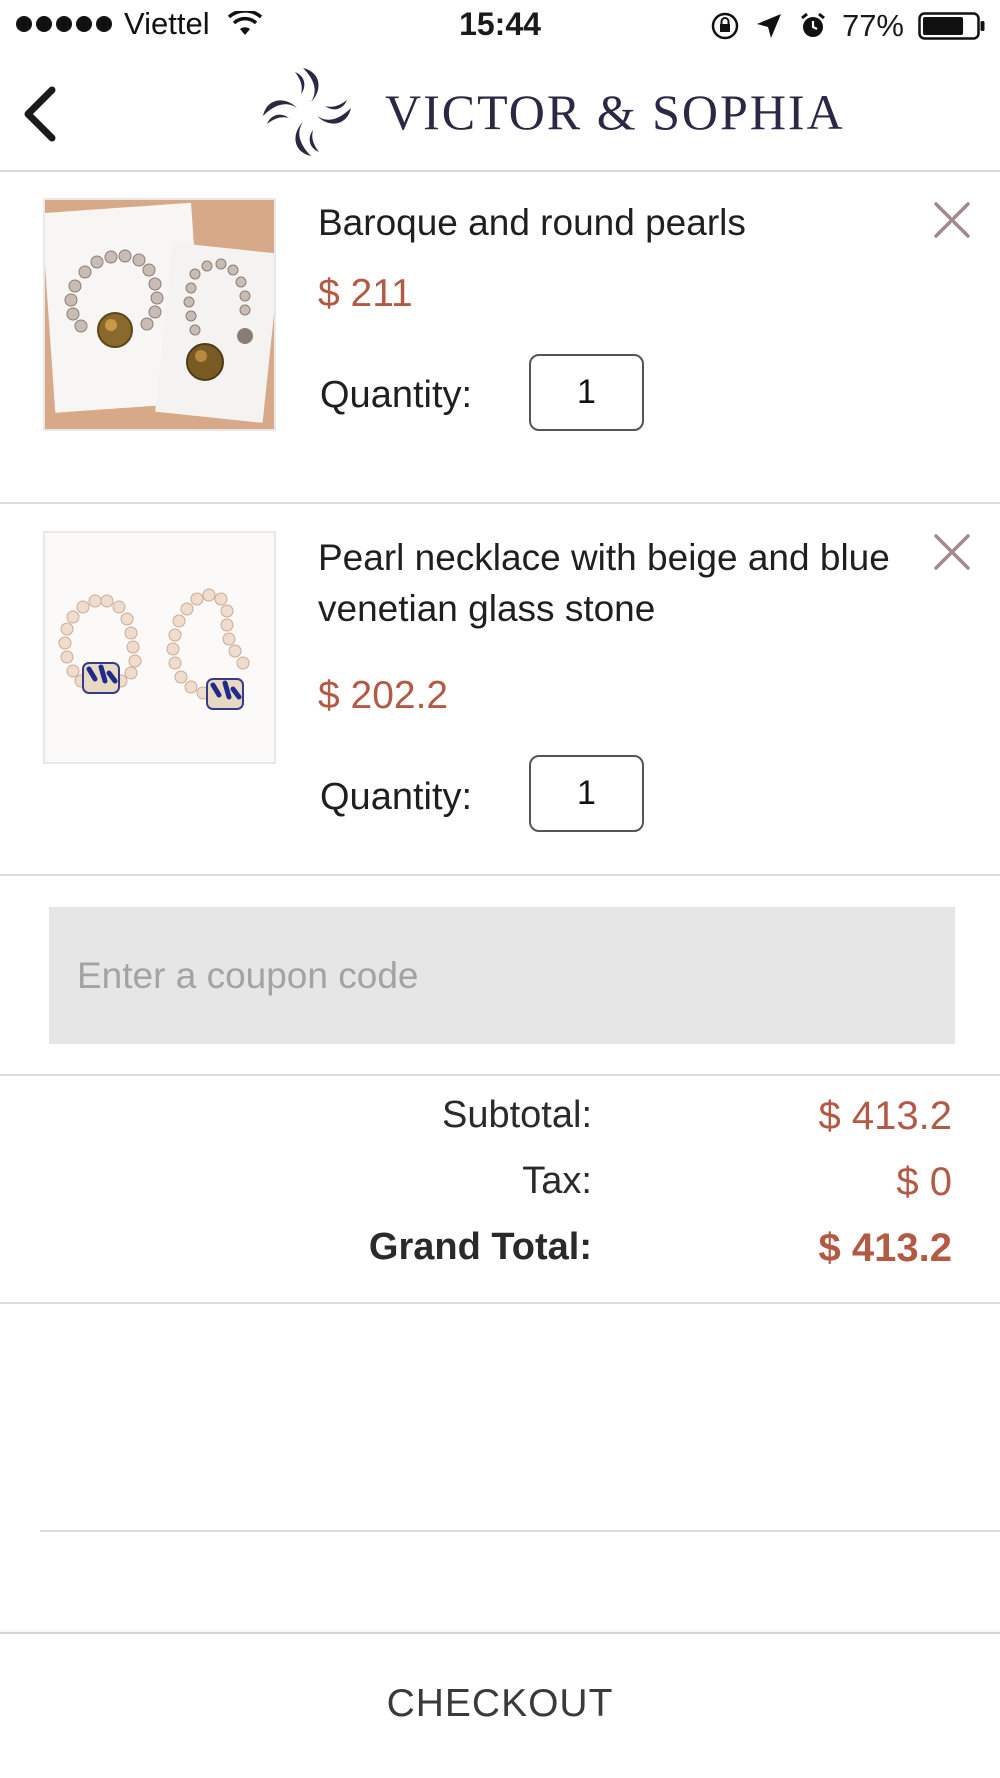 This screenshot has width=1000, height=1778. I want to click on alarm-icon, so click(813, 24).